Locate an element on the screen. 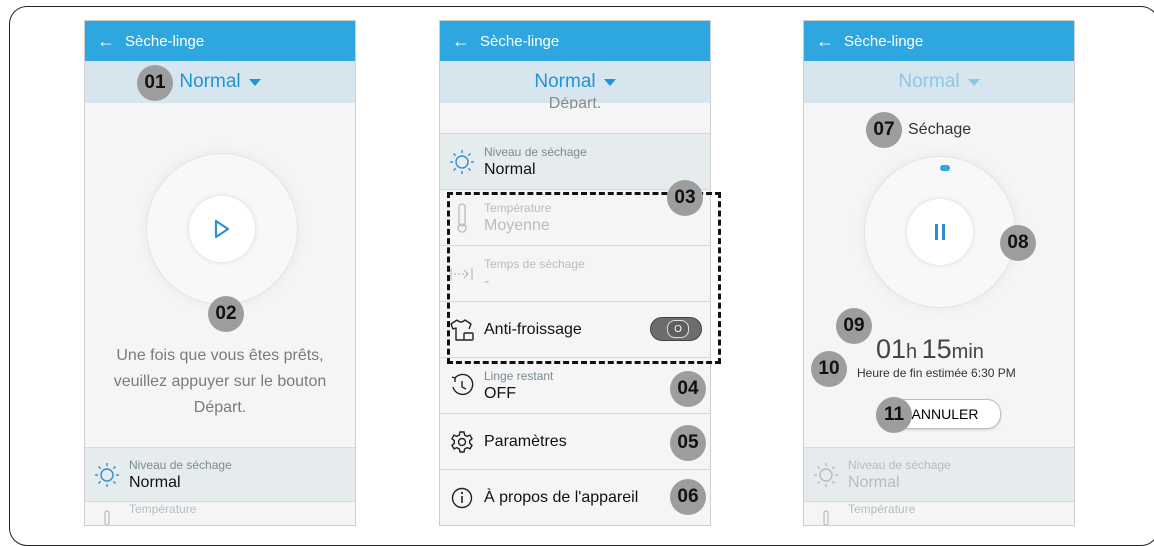 The height and width of the screenshot is (546, 1154). anti-wrinkle-toggle: O is located at coordinates (676, 329).